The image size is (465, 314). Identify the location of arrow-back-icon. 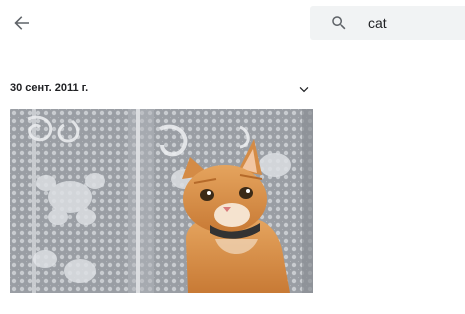
(21, 23).